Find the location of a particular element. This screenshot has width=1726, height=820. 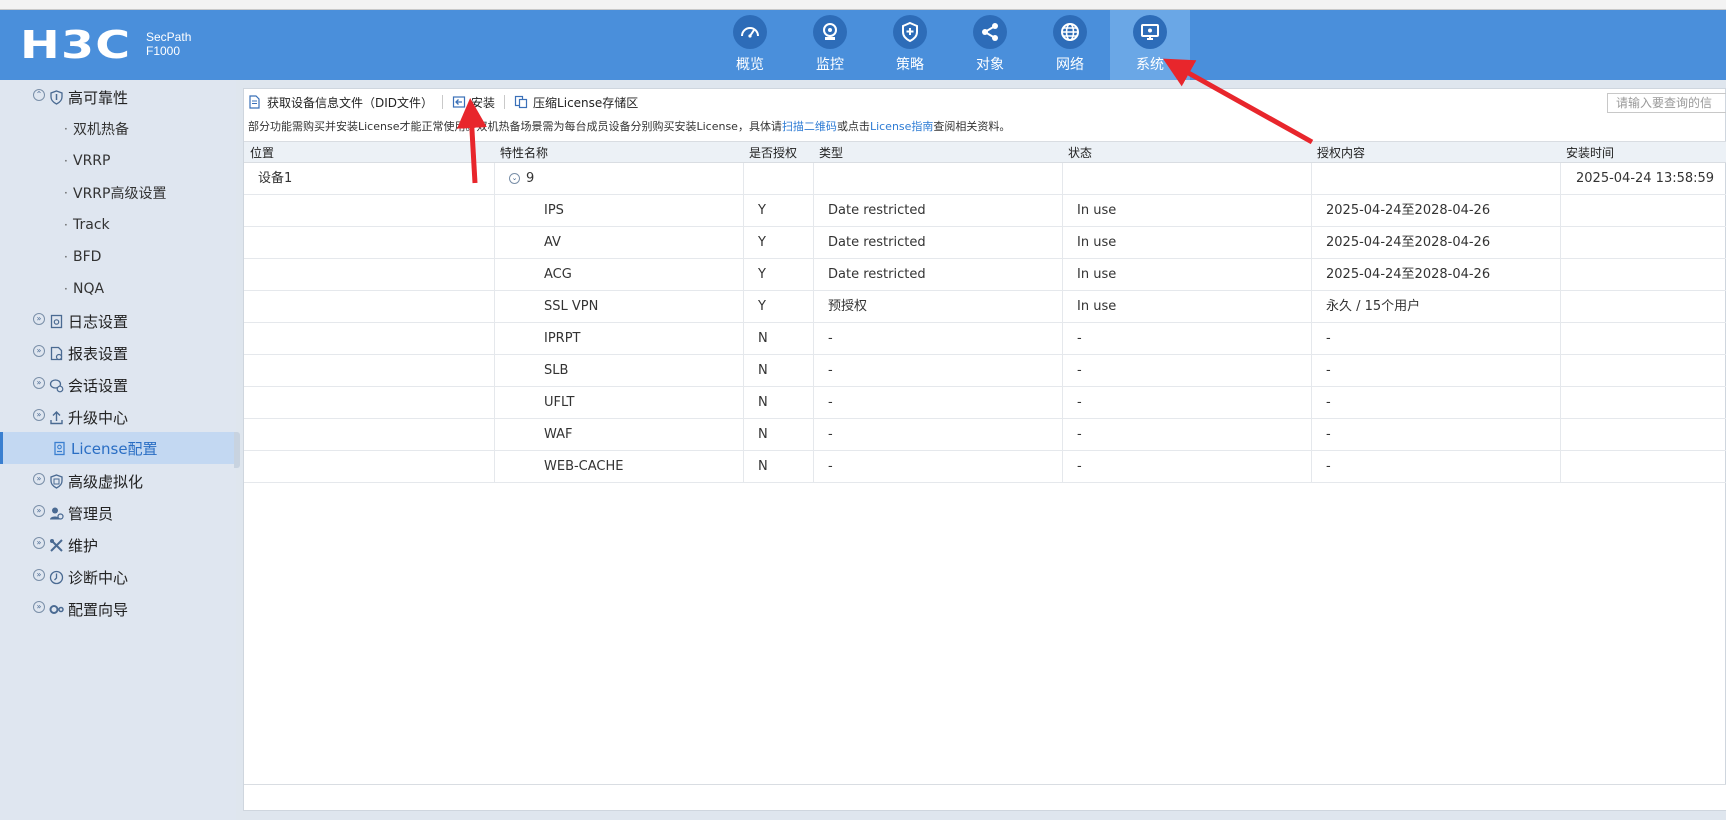

table-row: WEB-CACHE N - - - is located at coordinates (985, 467).